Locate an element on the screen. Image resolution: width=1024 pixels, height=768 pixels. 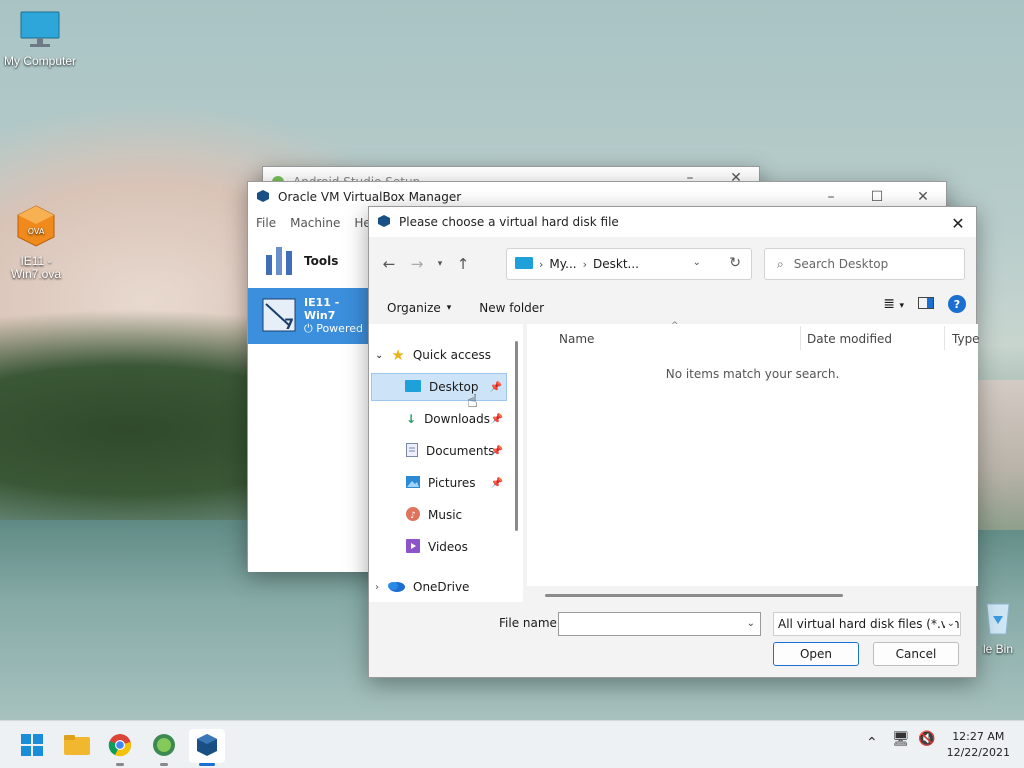
vm-name: IE11 - Win7 is located at coordinates (322, 309).